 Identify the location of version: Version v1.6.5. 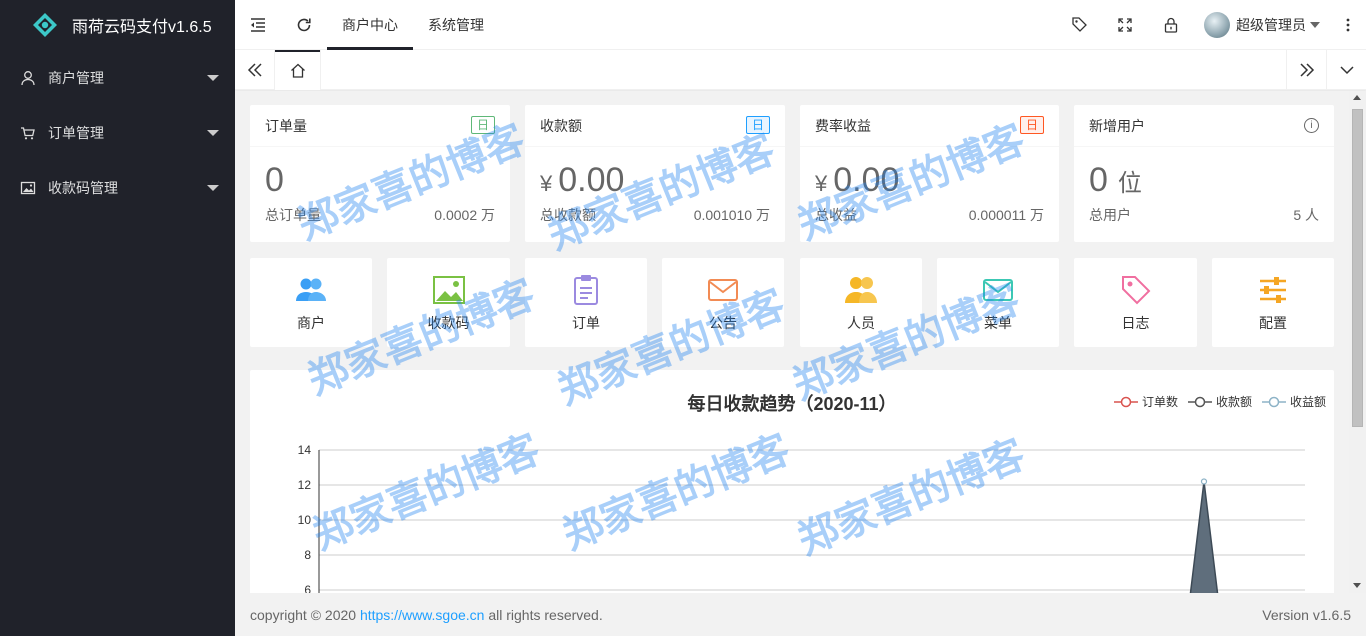
(1306, 614).